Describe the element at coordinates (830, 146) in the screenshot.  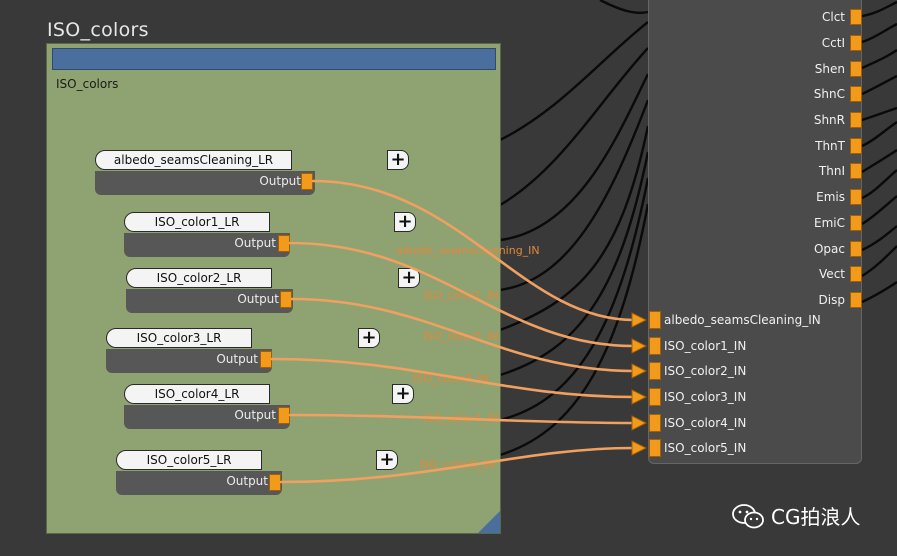
I see `input-label-thnt: ThnT` at that location.